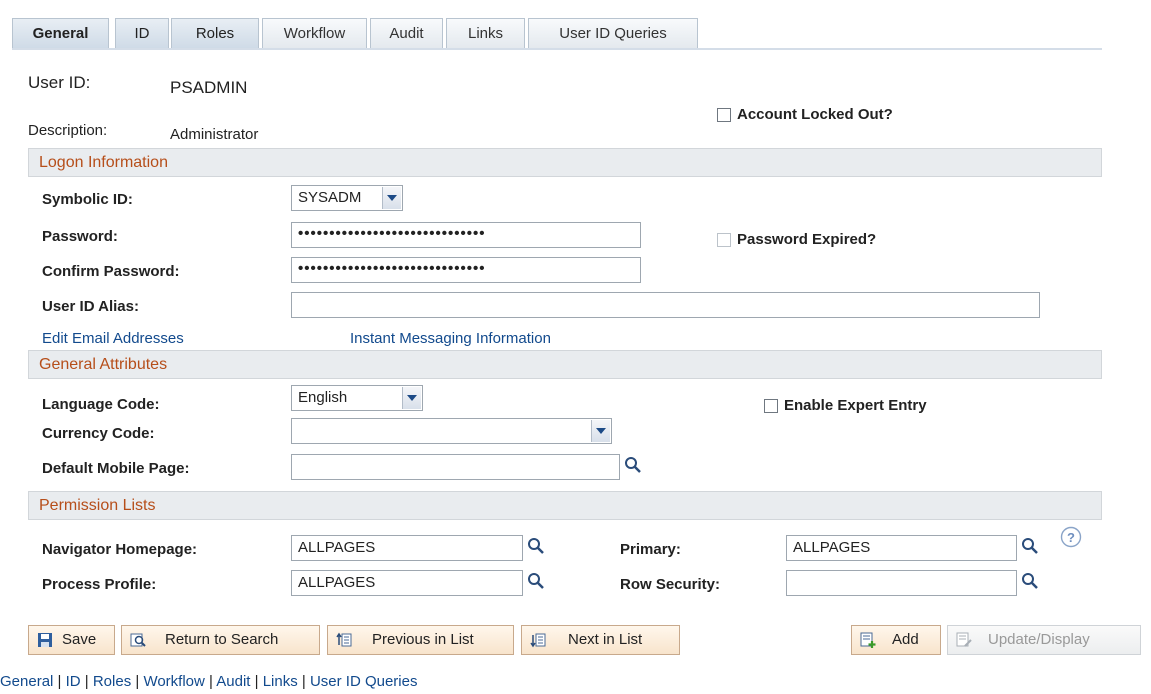 The width and height of the screenshot is (1151, 694). Describe the element at coordinates (73, 681) in the screenshot. I see `bottom-nav-id: ID` at that location.